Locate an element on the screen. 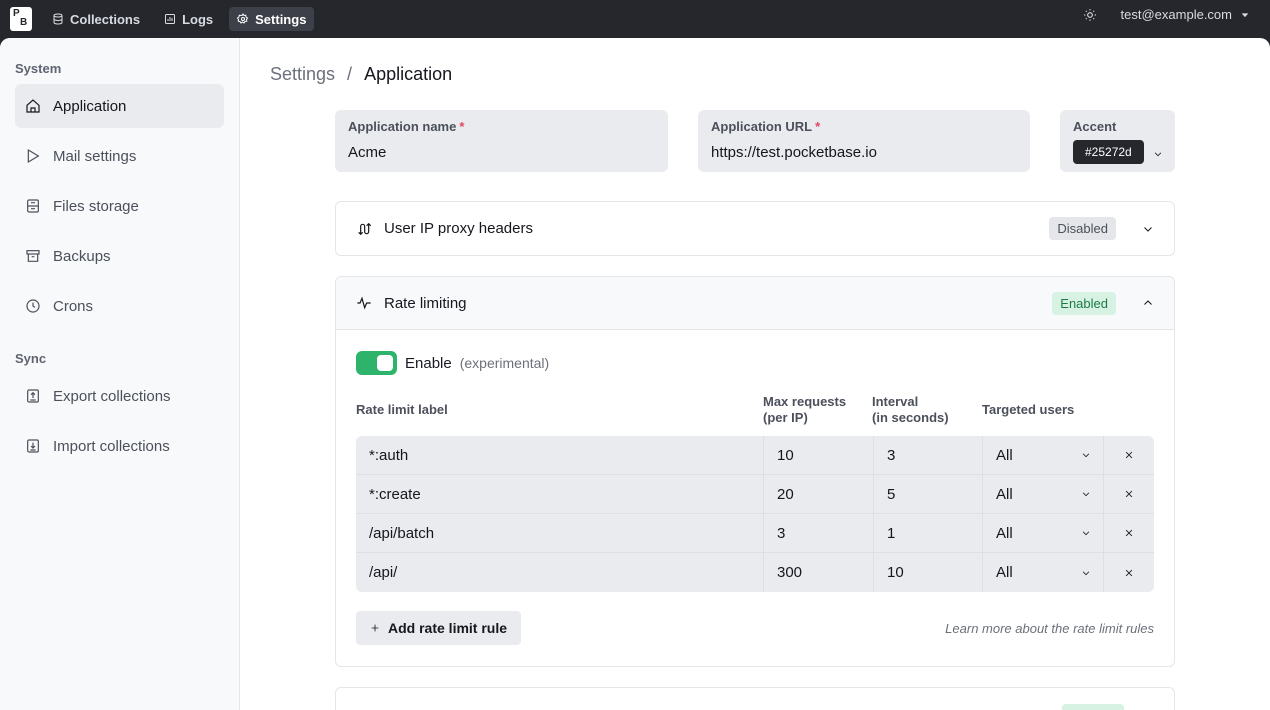  send-icon is located at coordinates (33, 156).